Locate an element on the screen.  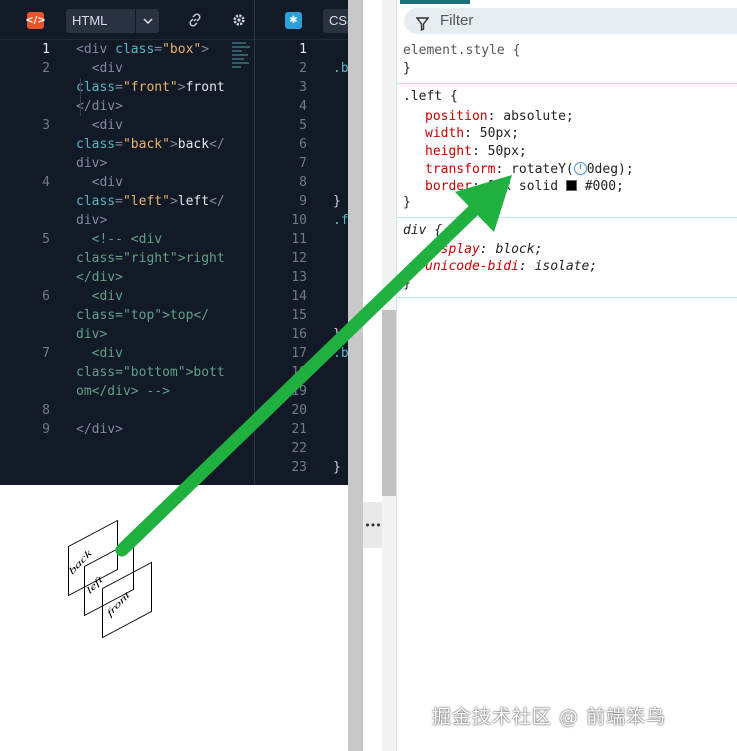
css-code-fragment: .f is located at coordinates (341, 220).